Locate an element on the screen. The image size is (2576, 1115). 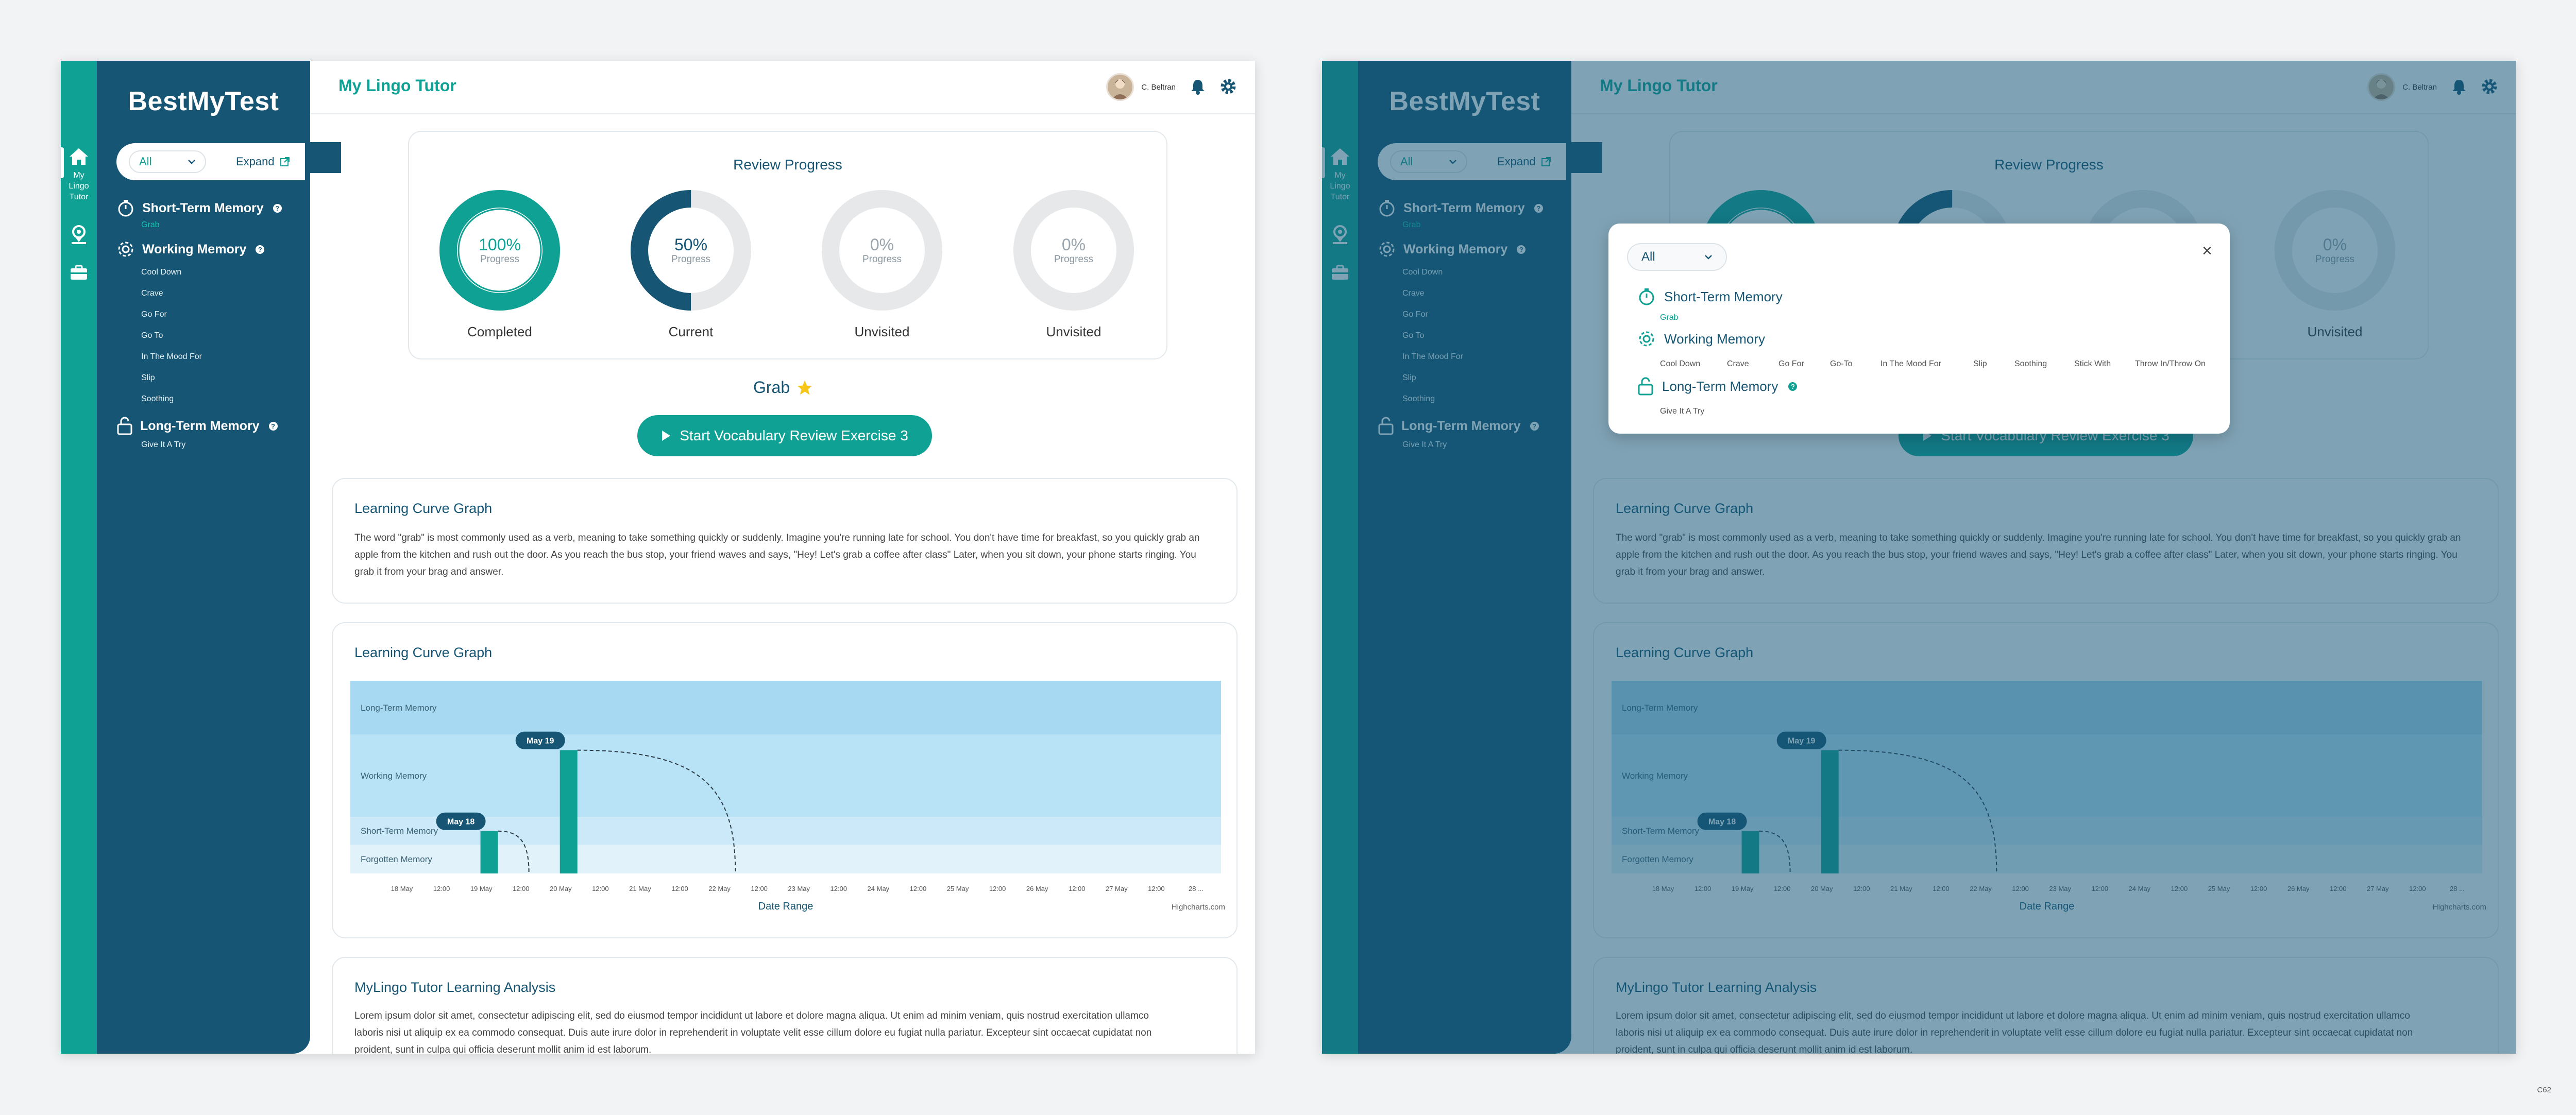
modal-item: Throw In/Throw On is located at coordinates (2170, 364).